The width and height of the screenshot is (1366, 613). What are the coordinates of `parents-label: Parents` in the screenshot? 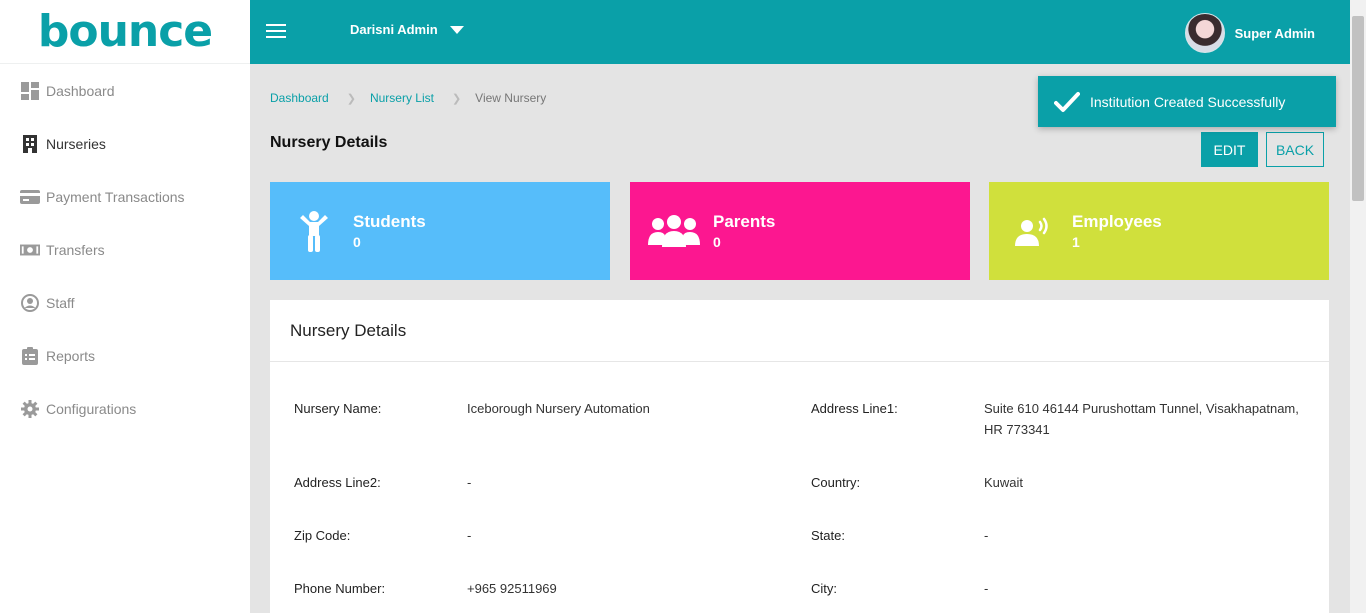 It's located at (744, 221).